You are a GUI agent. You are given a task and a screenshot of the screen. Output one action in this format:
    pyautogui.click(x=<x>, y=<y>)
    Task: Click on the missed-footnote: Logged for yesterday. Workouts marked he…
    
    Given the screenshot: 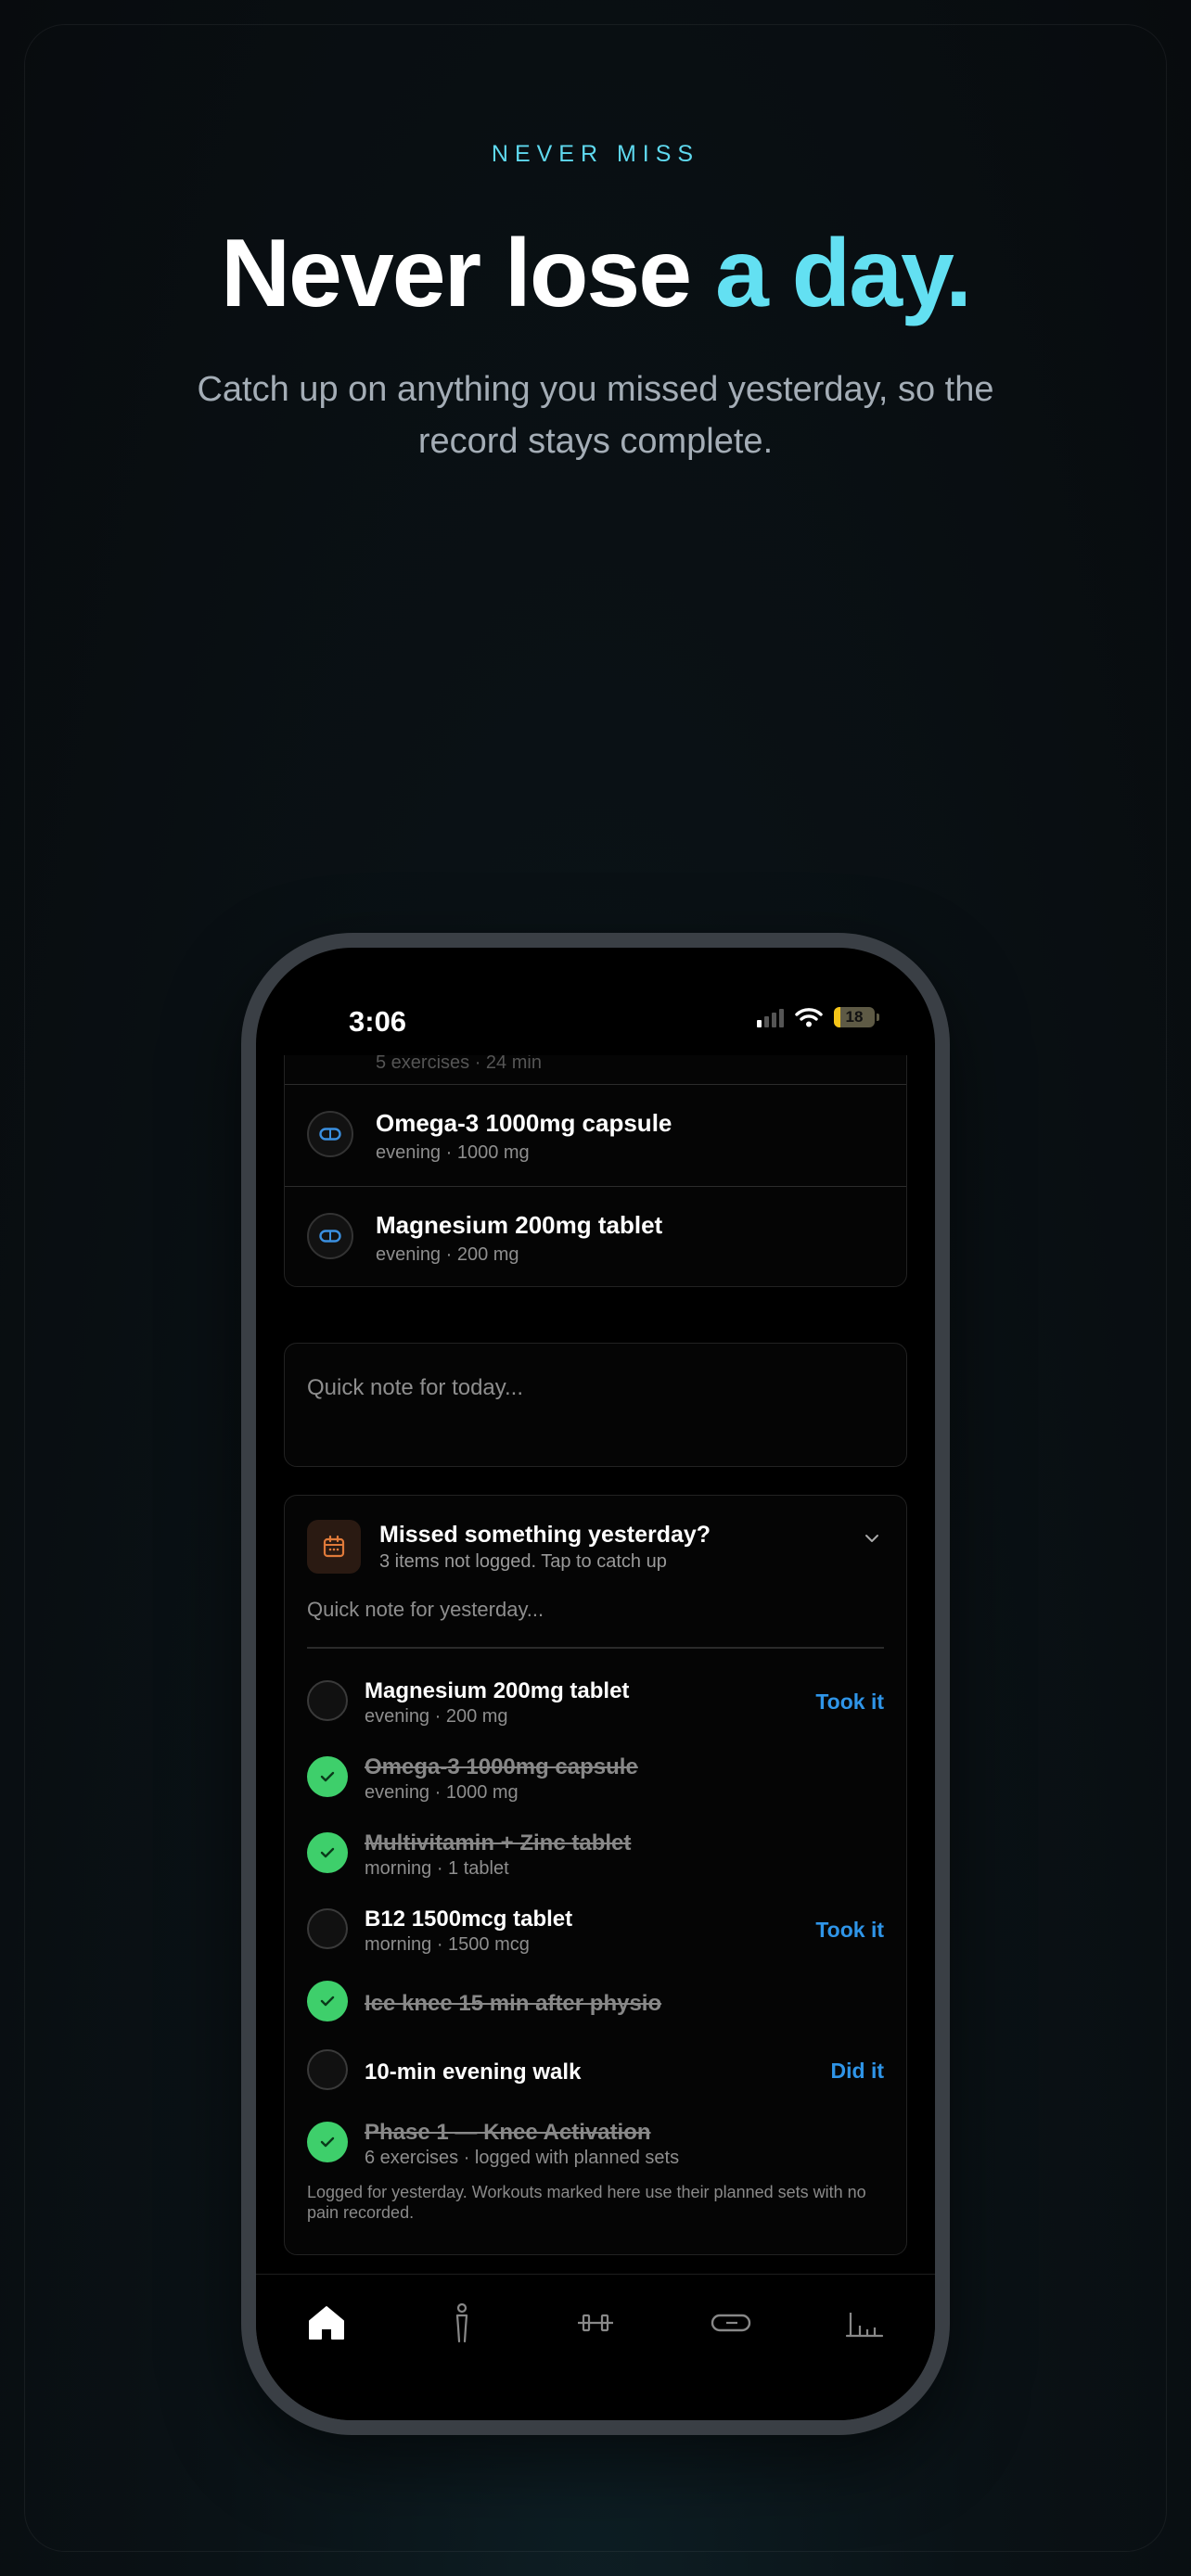 What is the action you would take?
    pyautogui.click(x=586, y=2203)
    